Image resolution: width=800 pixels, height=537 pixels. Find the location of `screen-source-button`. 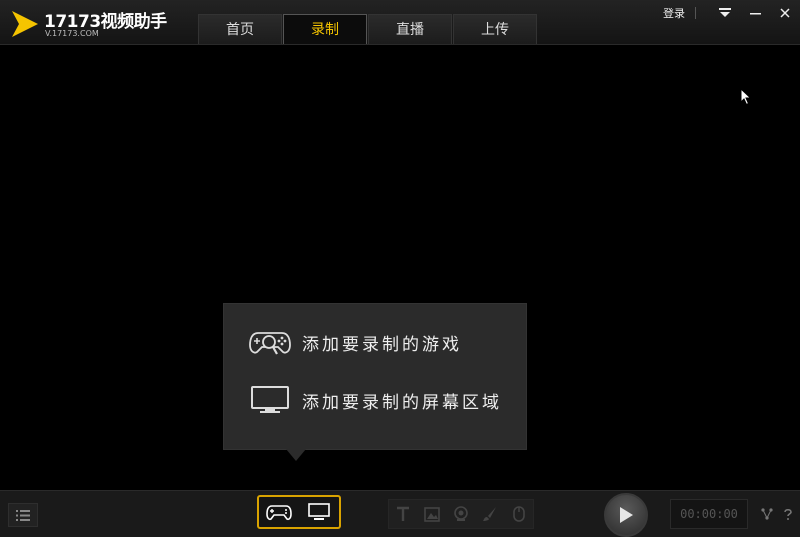

screen-source-button is located at coordinates (319, 512).